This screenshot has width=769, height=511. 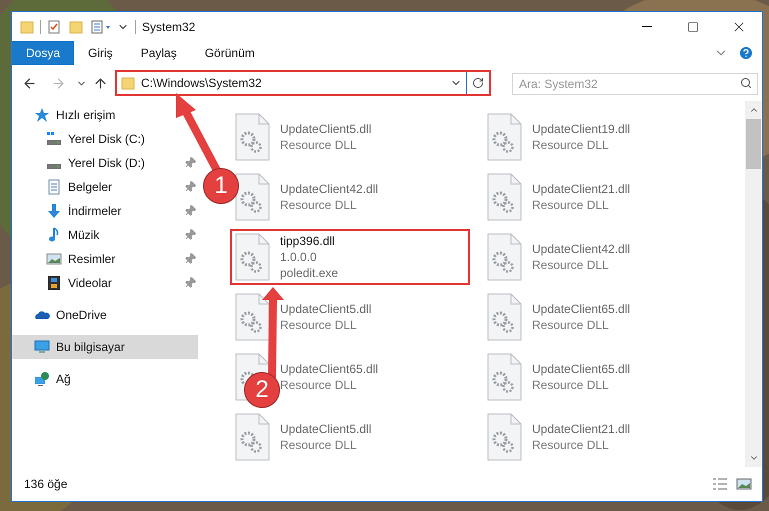 I want to click on nav-item: Videolar, so click(x=105, y=283).